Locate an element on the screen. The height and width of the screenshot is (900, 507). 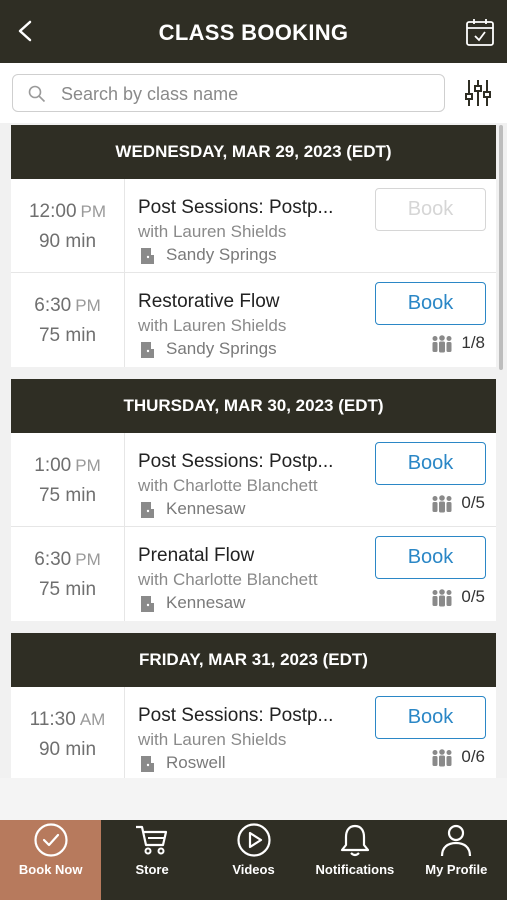
tab-label: Store is located at coordinates (152, 869).